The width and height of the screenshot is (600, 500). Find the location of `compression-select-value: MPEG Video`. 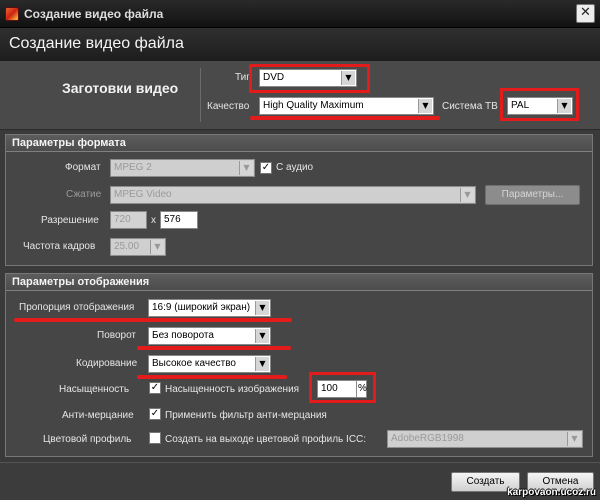

compression-select-value: MPEG Video is located at coordinates (143, 194).